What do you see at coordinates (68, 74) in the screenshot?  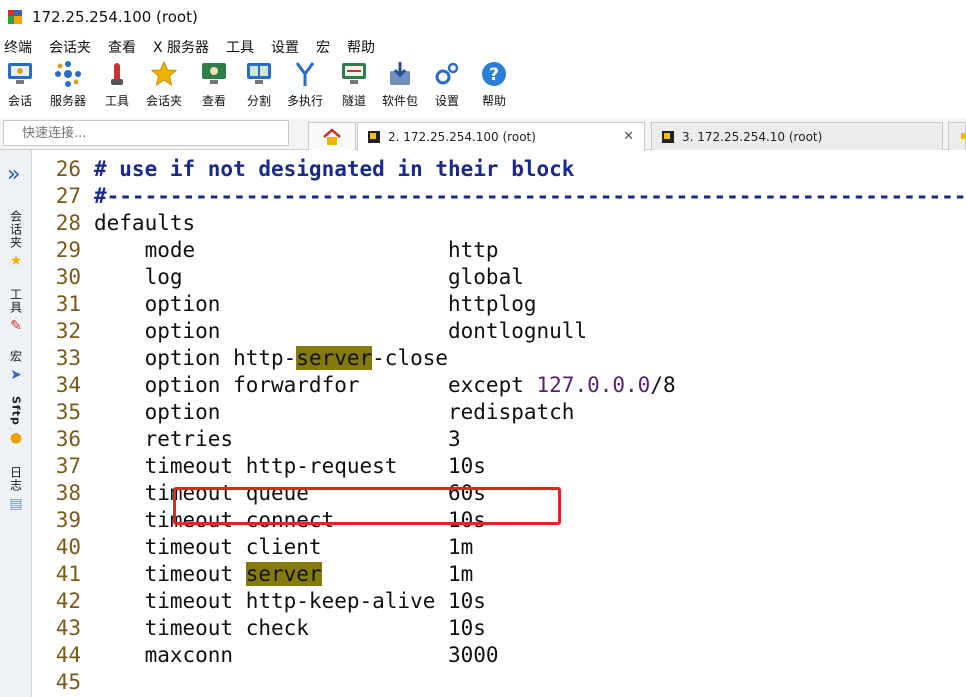 I see `servers-icon` at bounding box center [68, 74].